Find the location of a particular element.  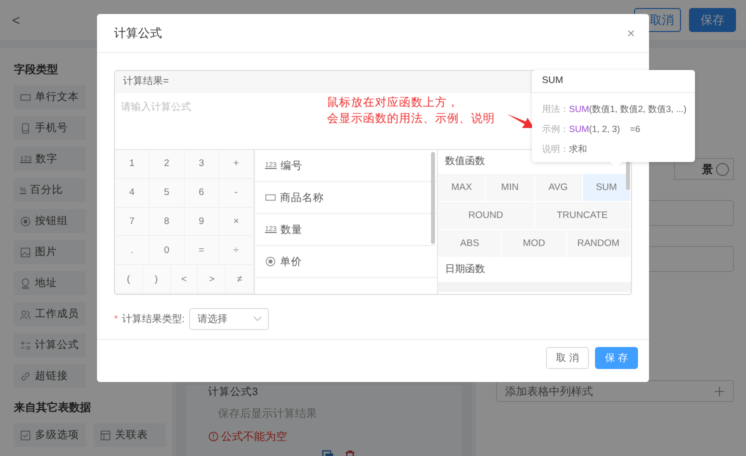

function-item: ROUND is located at coordinates (486, 216).